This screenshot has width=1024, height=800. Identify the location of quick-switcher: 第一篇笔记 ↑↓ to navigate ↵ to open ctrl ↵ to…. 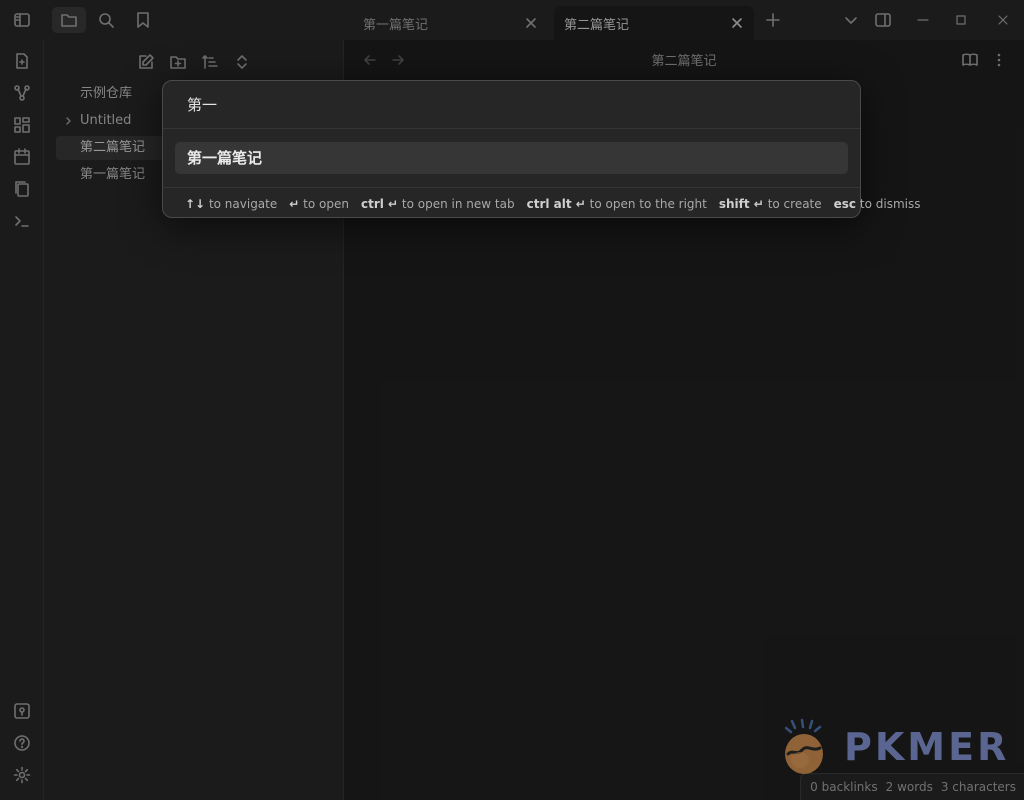
(541, 150).